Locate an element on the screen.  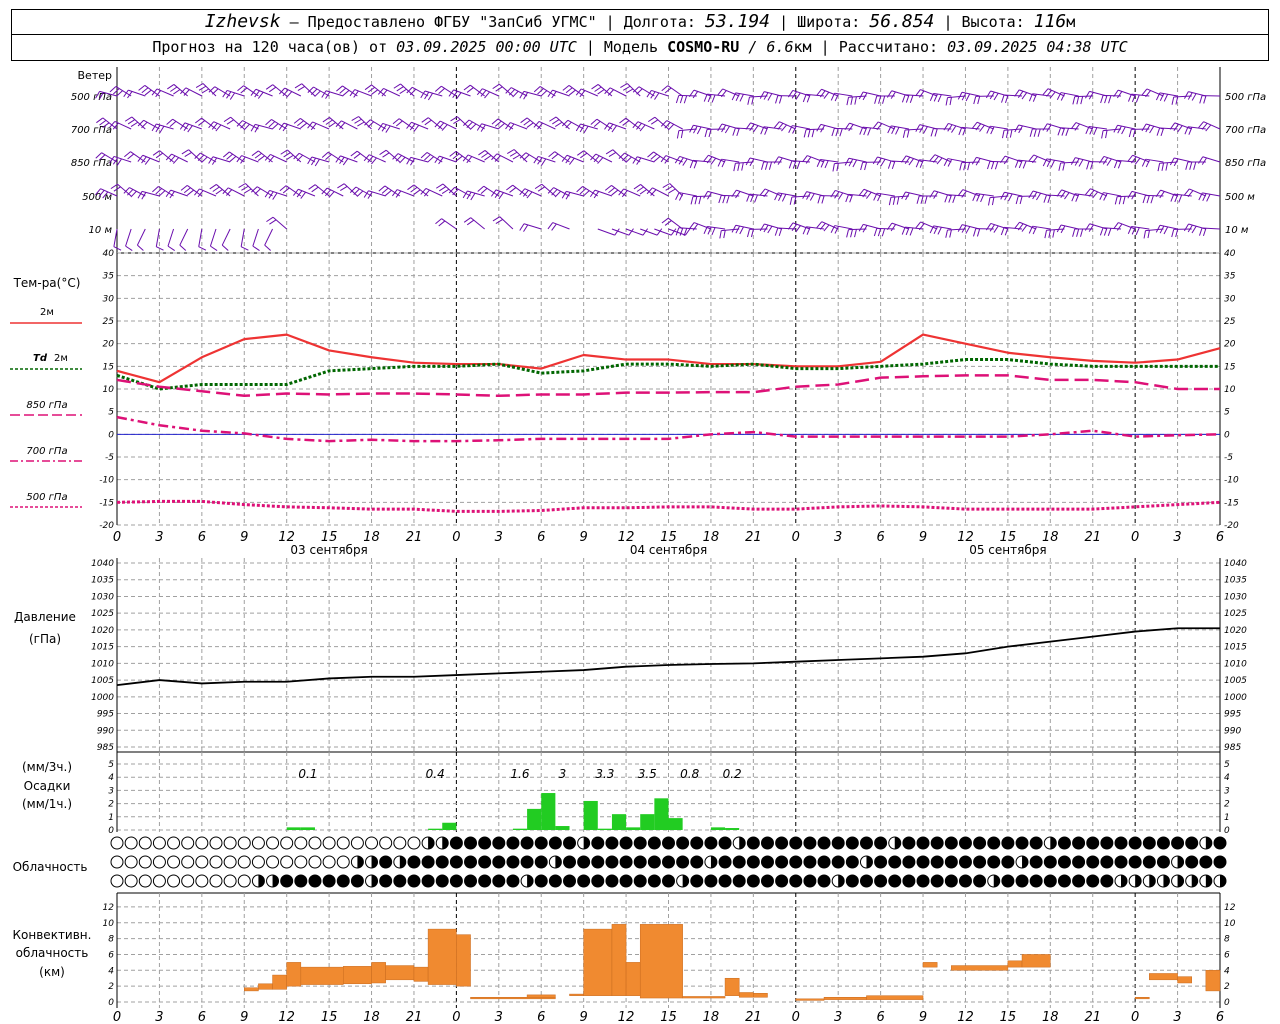
conv-ytick-left: 8 is located at coordinates (111, 940).